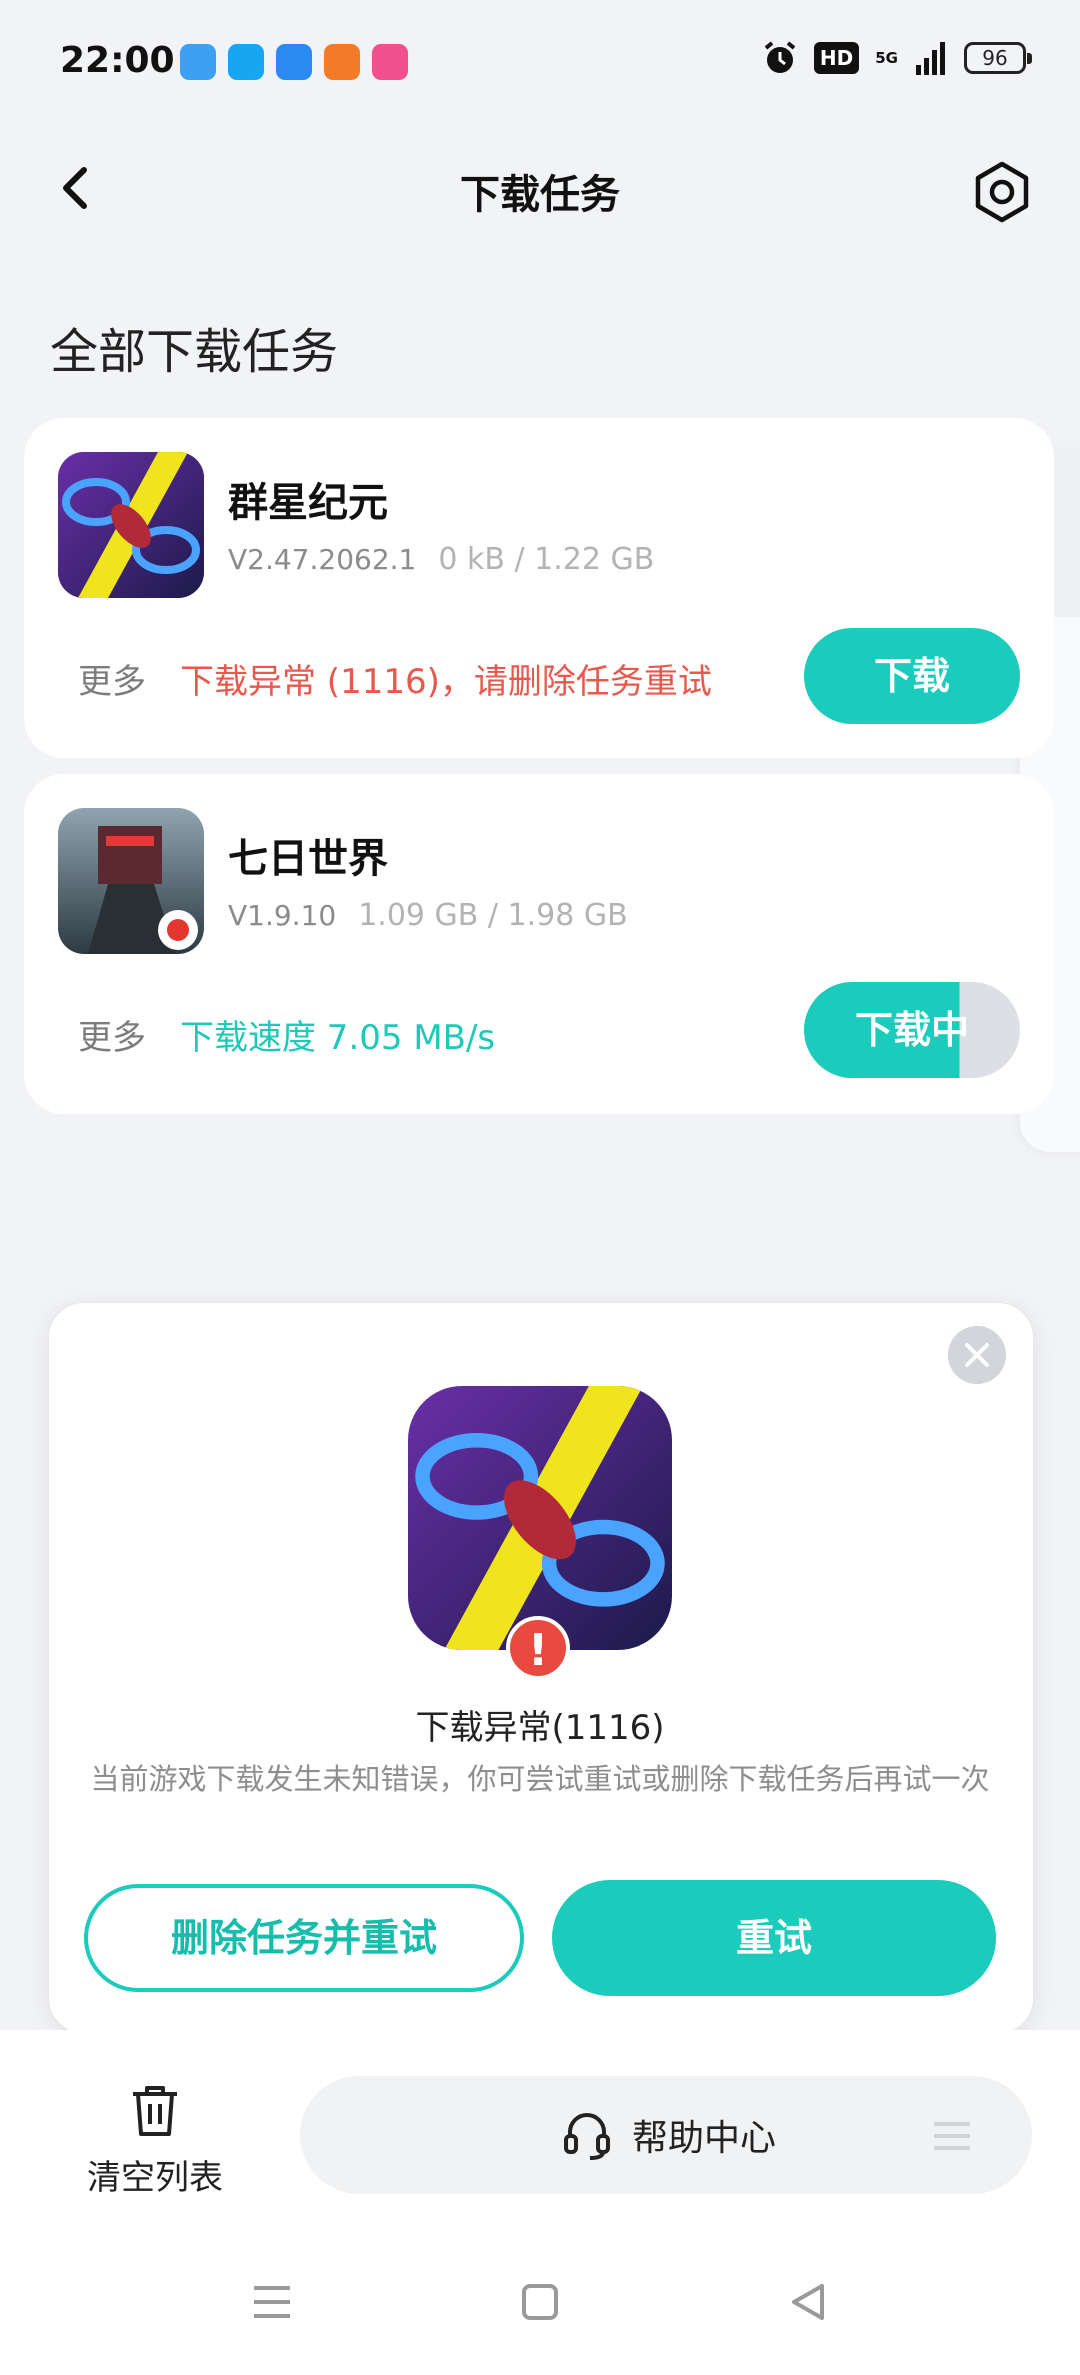  What do you see at coordinates (540, 2302) in the screenshot?
I see `home-icon` at bounding box center [540, 2302].